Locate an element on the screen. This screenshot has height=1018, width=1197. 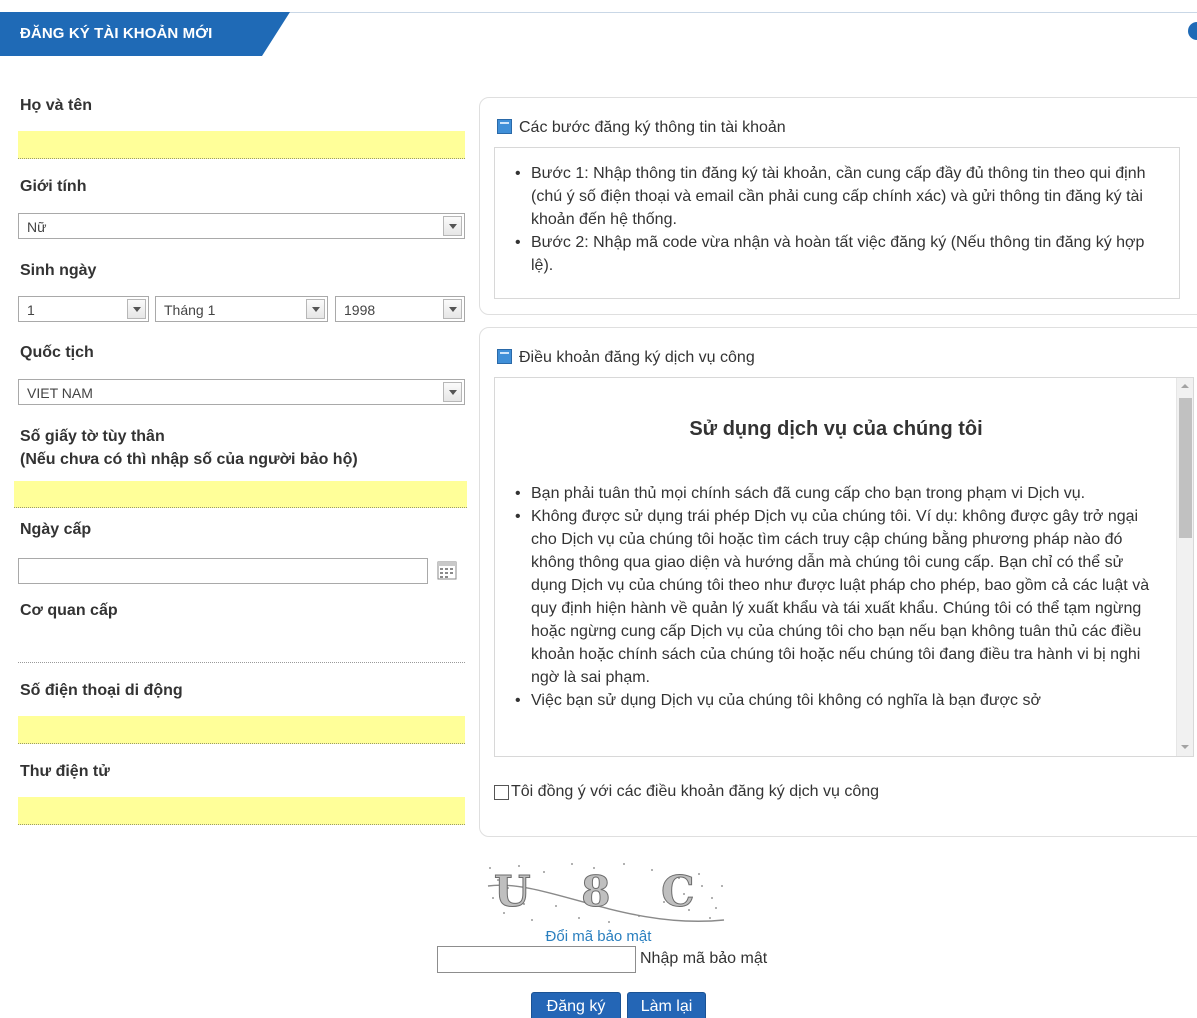
scroll-down-icon is located at coordinates (1185, 747).